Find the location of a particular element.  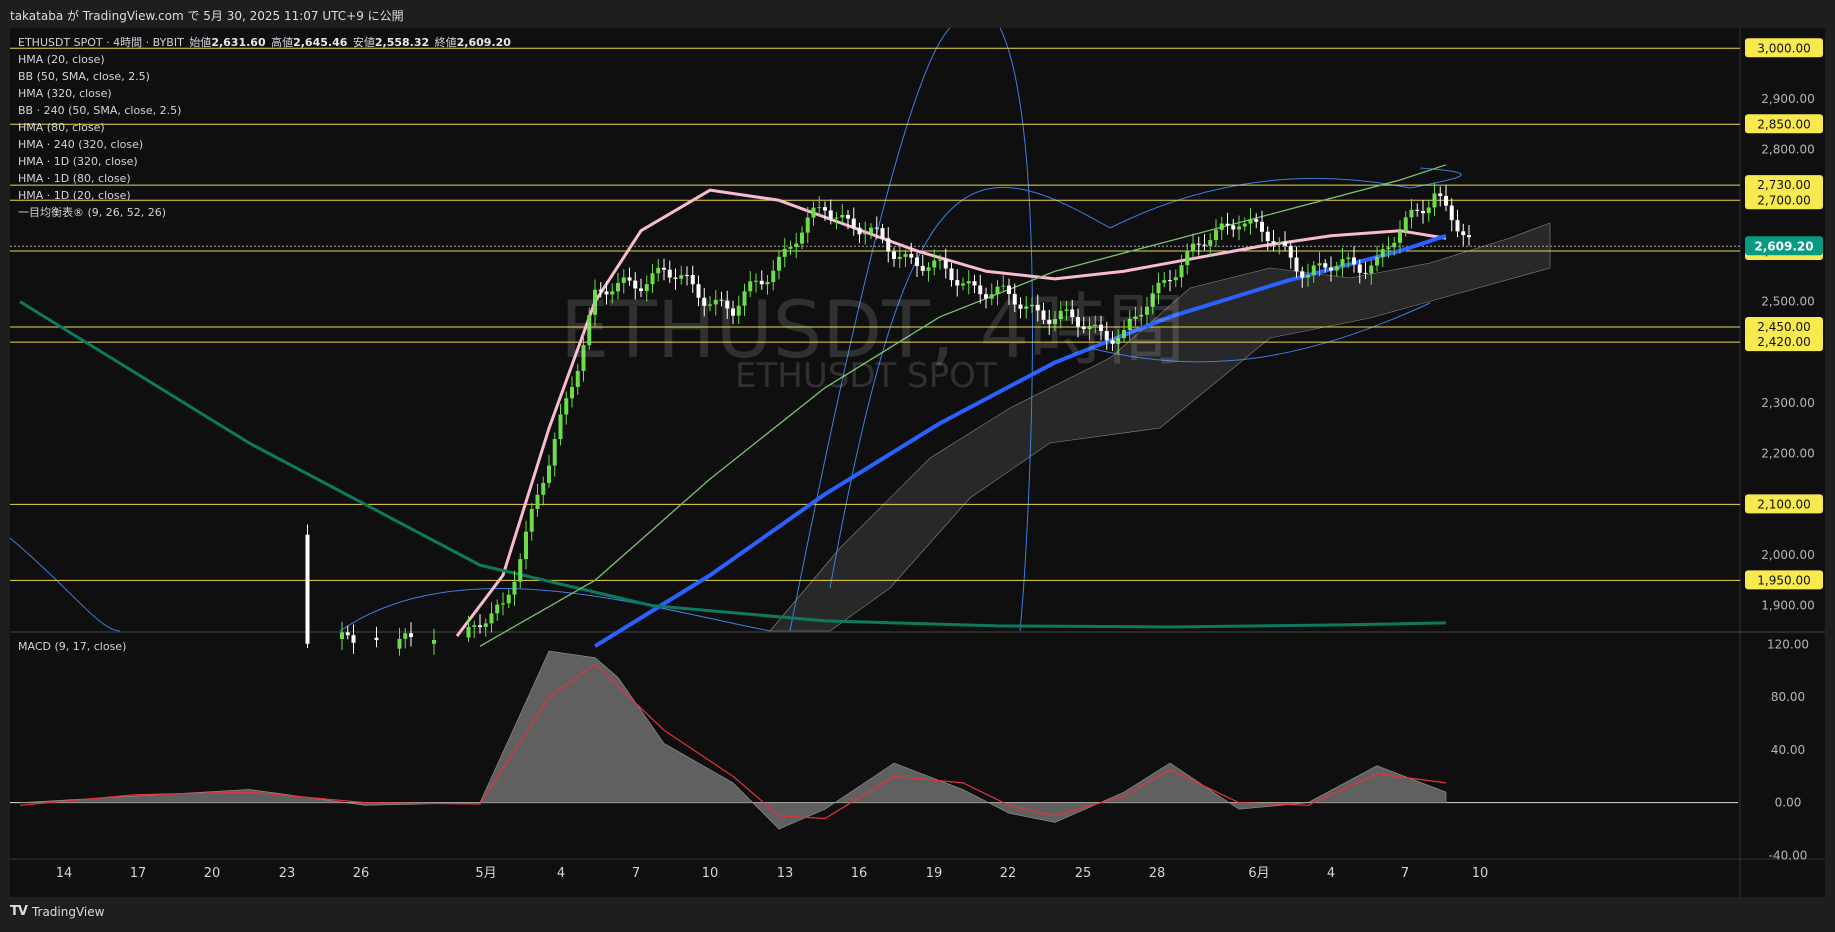

price-tick-2: 2,200.00 is located at coordinates (1787, 454).